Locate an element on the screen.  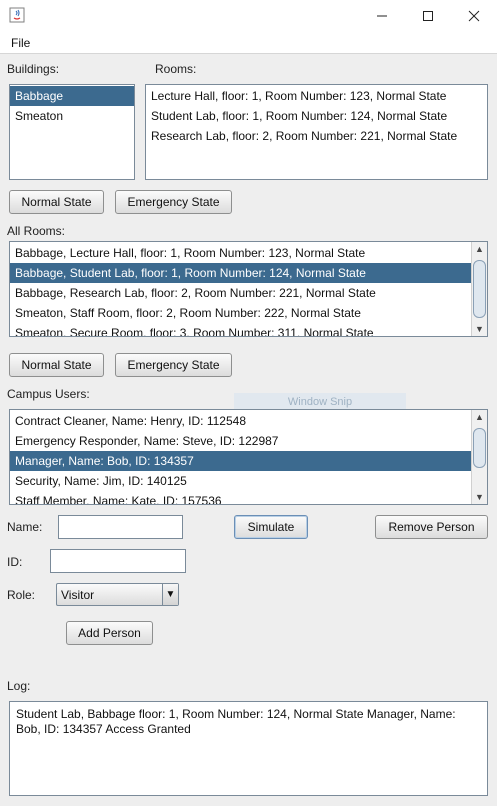
all-rooms-scrollbar: ▲ ▼ is located at coordinates (479, 289).